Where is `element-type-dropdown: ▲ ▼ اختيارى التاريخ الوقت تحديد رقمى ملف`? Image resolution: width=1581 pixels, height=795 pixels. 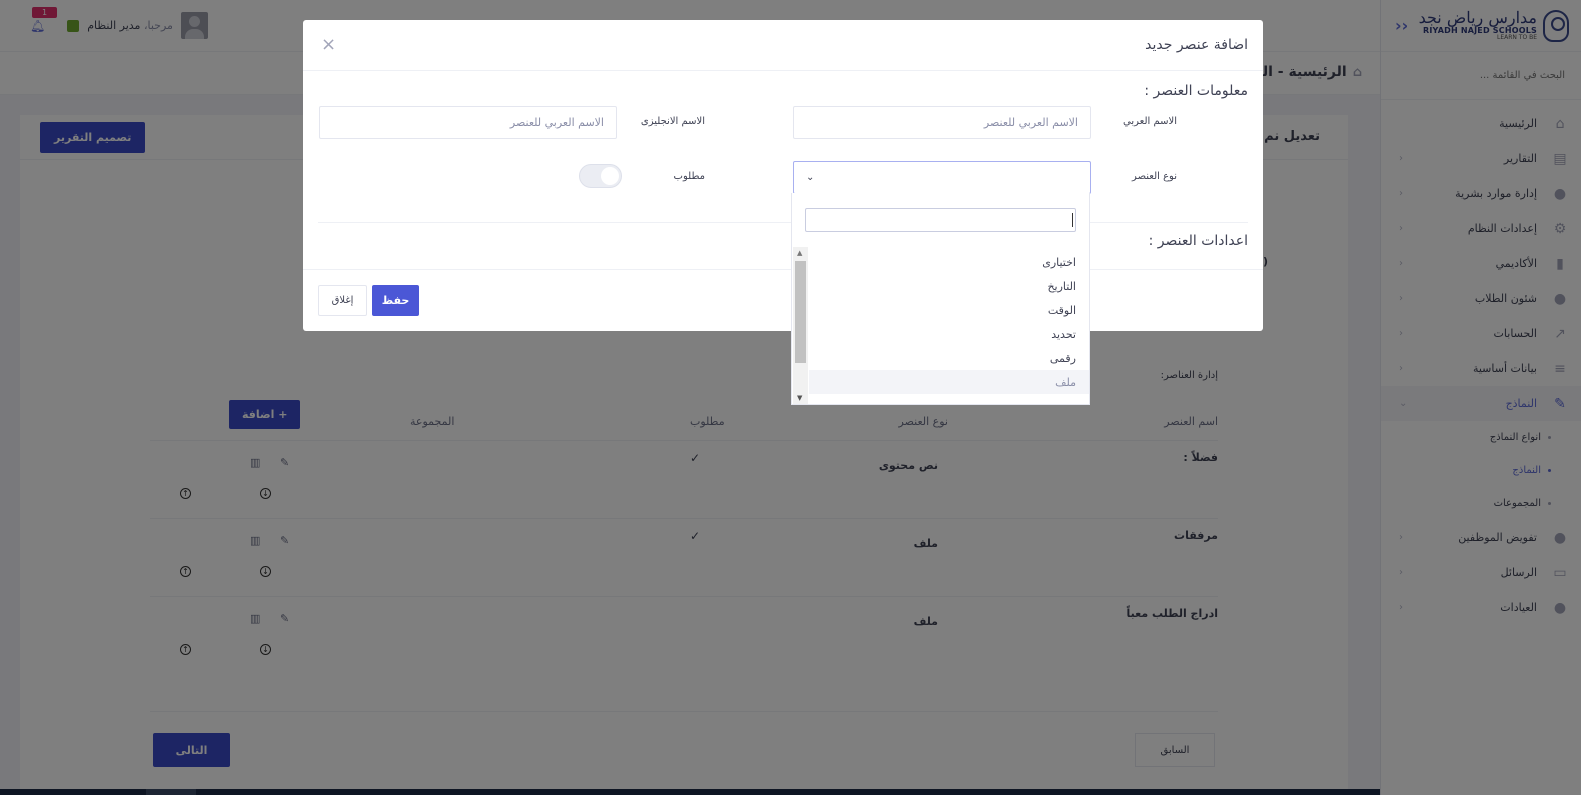 element-type-dropdown: ▲ ▼ اختيارى التاريخ الوقت تحديد رقمى ملف is located at coordinates (940, 299).